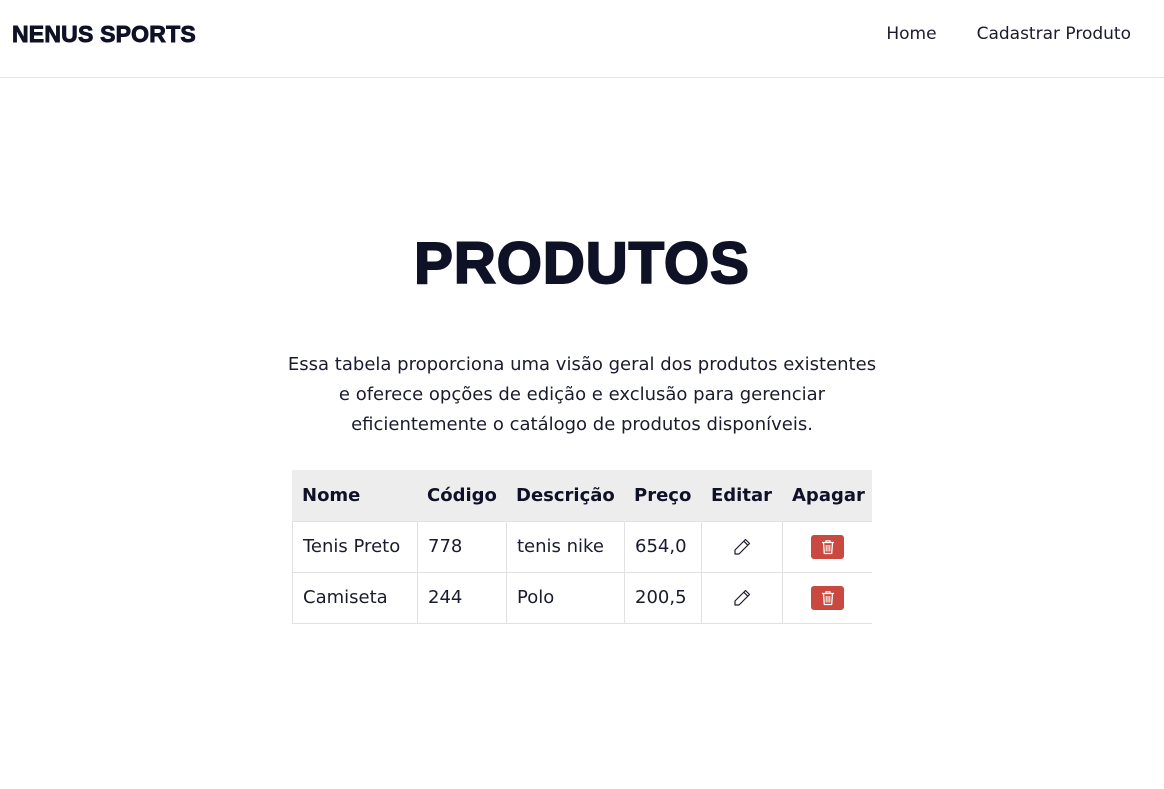 This screenshot has height=789, width=1164. What do you see at coordinates (462, 495) in the screenshot?
I see `column-header-codigo: Código` at bounding box center [462, 495].